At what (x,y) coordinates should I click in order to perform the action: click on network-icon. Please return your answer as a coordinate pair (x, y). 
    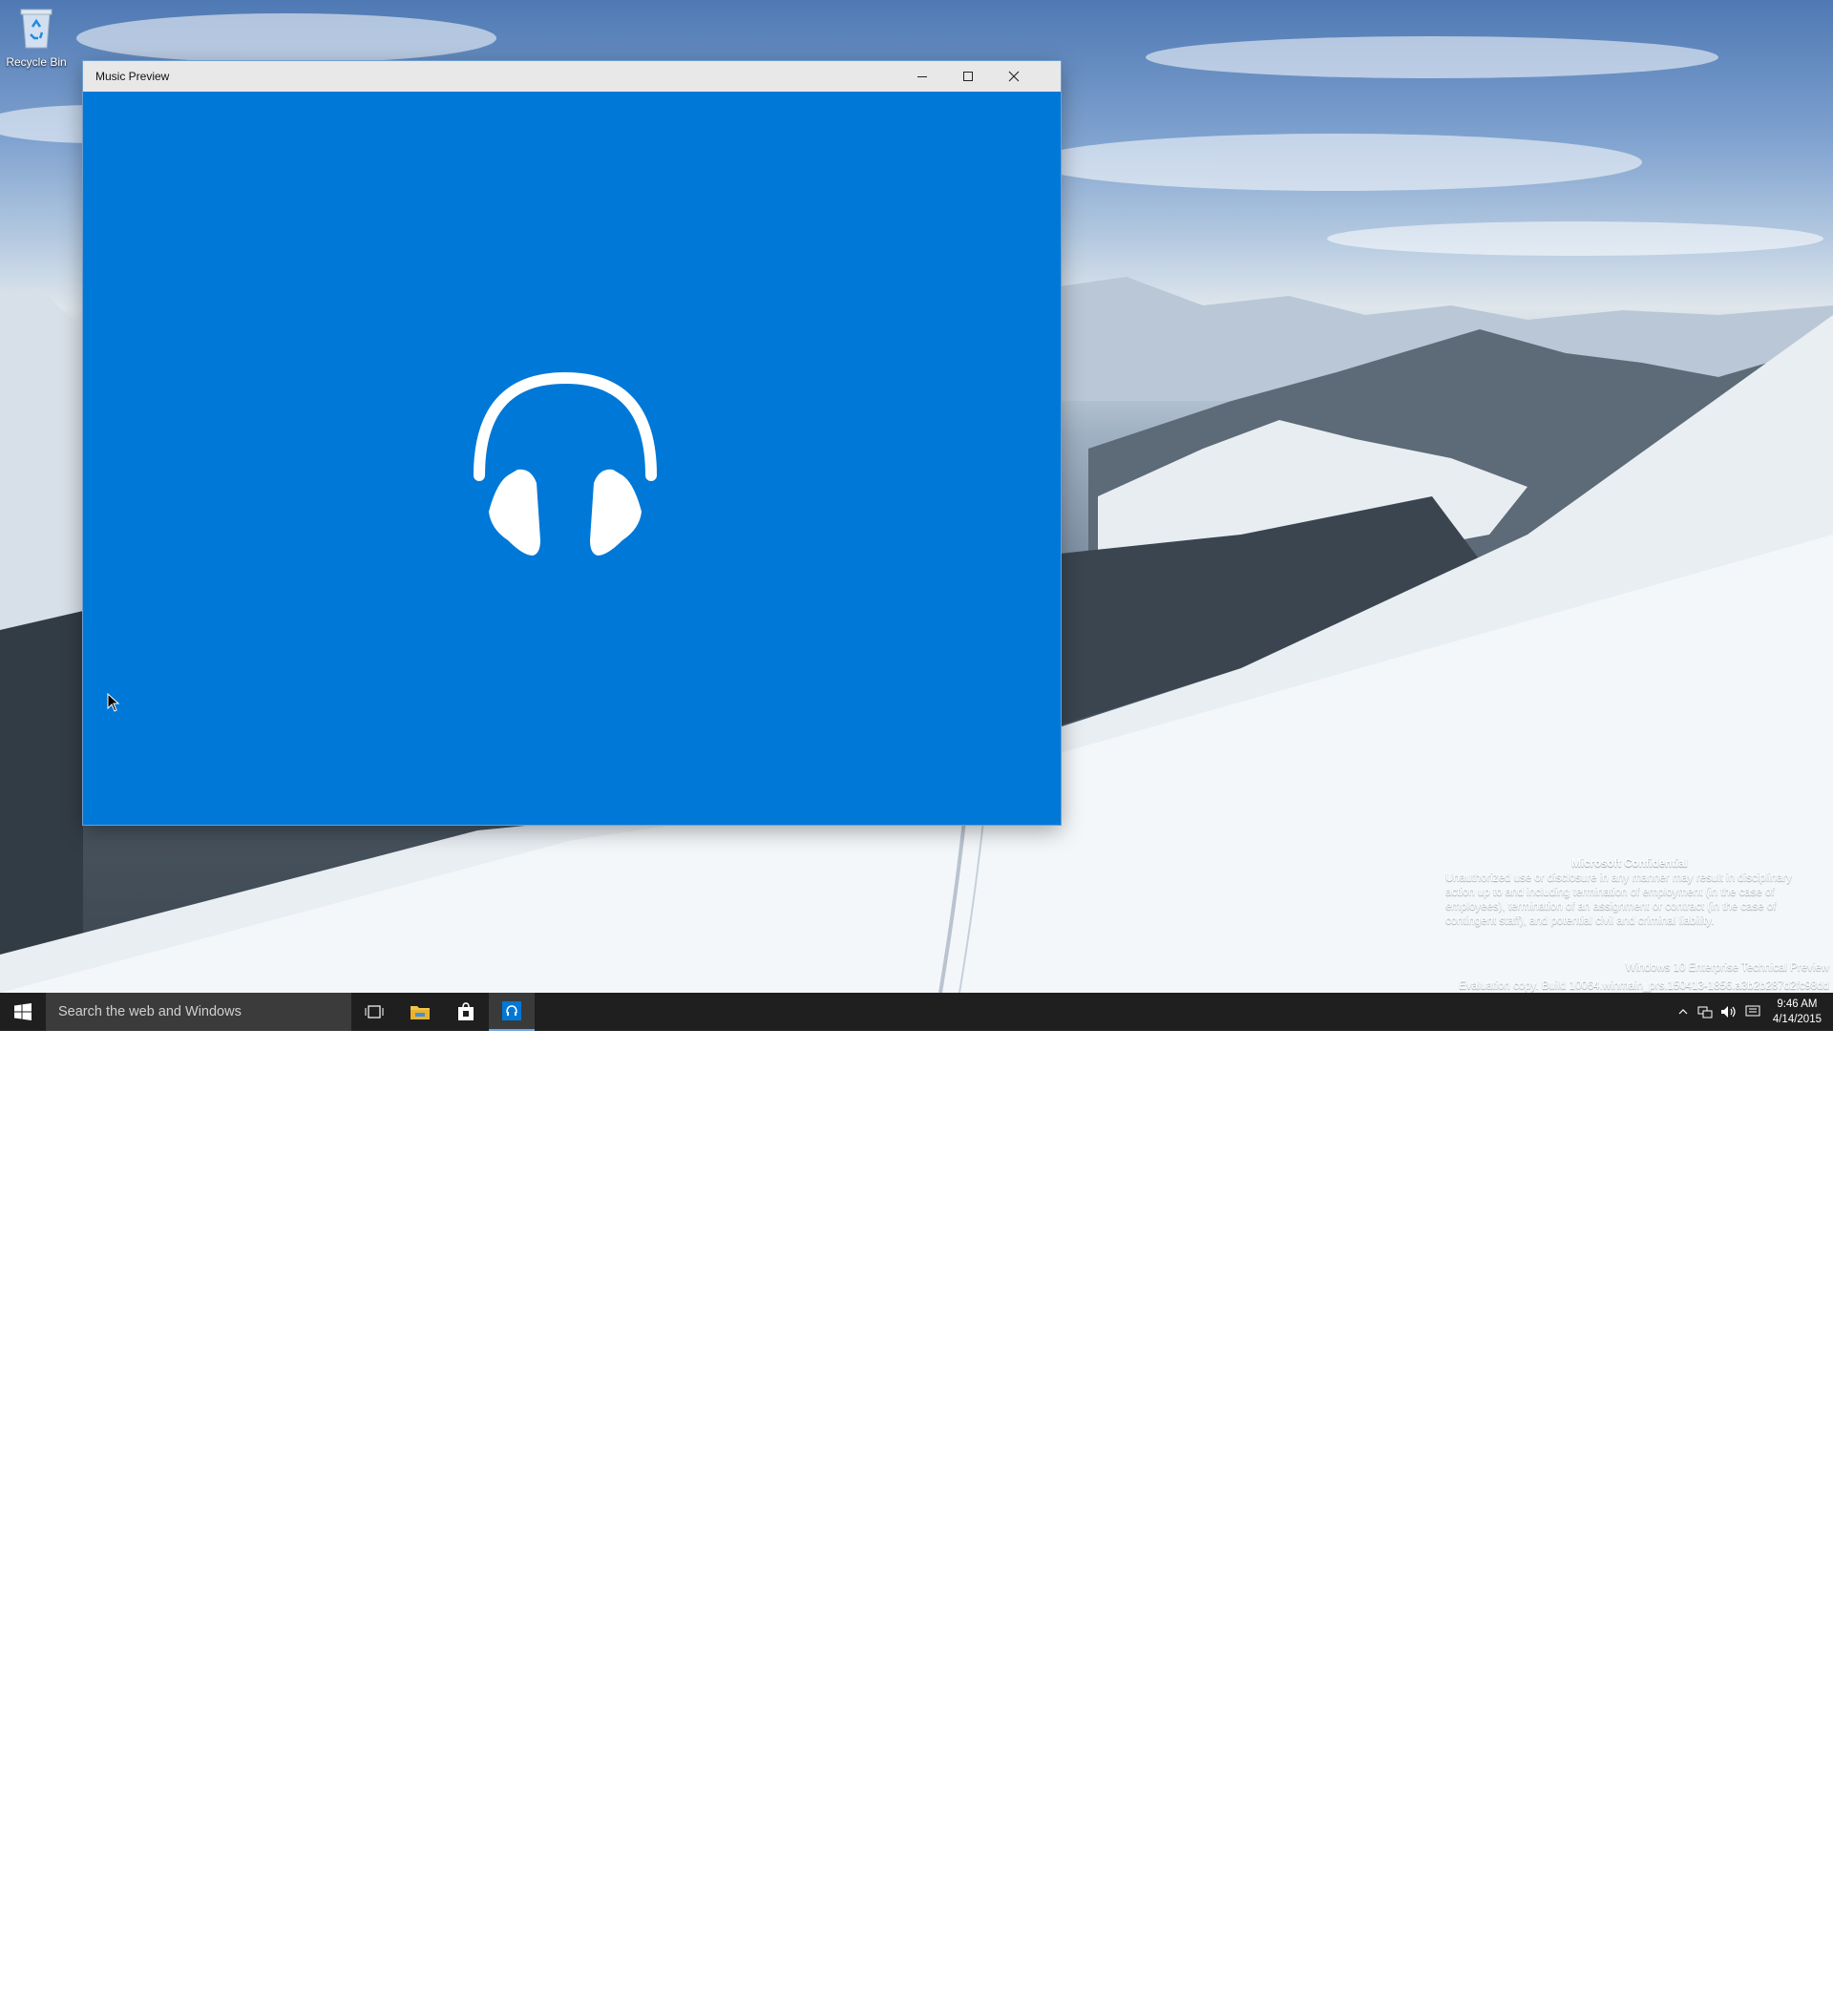
    Looking at the image, I should click on (1705, 1012).